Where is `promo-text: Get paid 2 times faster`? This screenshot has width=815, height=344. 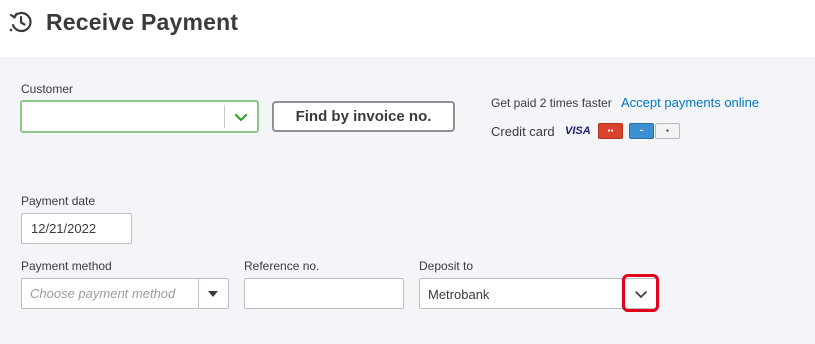
promo-text: Get paid 2 times faster is located at coordinates (551, 103).